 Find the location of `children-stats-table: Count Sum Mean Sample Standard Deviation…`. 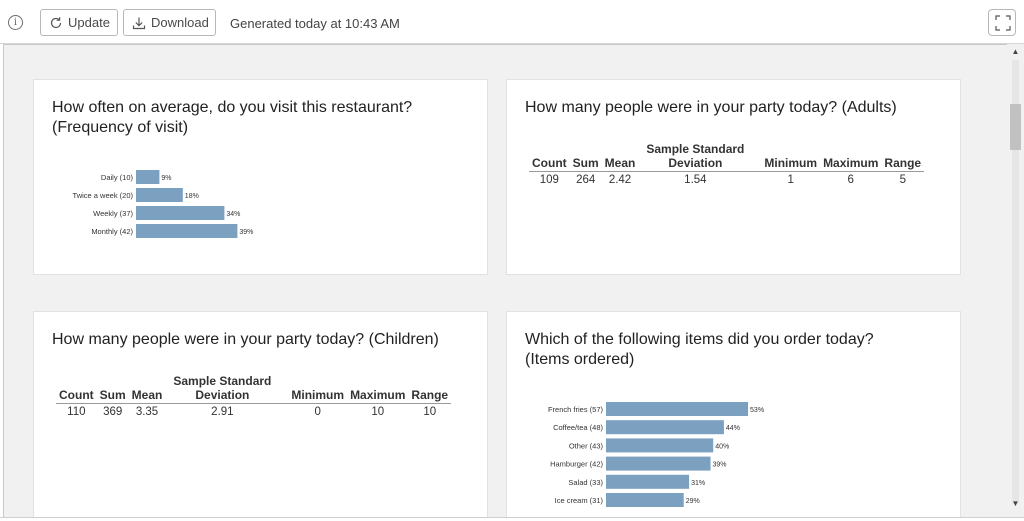

children-stats-table: Count Sum Mean Sample Standard Deviation… is located at coordinates (254, 396).